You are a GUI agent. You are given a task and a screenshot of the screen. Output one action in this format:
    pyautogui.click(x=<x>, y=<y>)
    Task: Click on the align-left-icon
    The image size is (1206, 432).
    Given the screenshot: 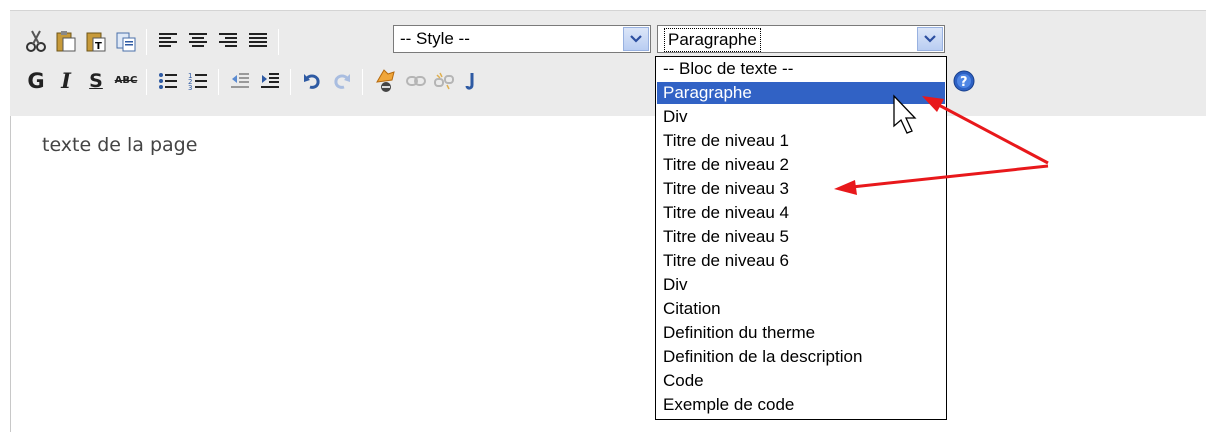 What is the action you would take?
    pyautogui.click(x=168, y=41)
    